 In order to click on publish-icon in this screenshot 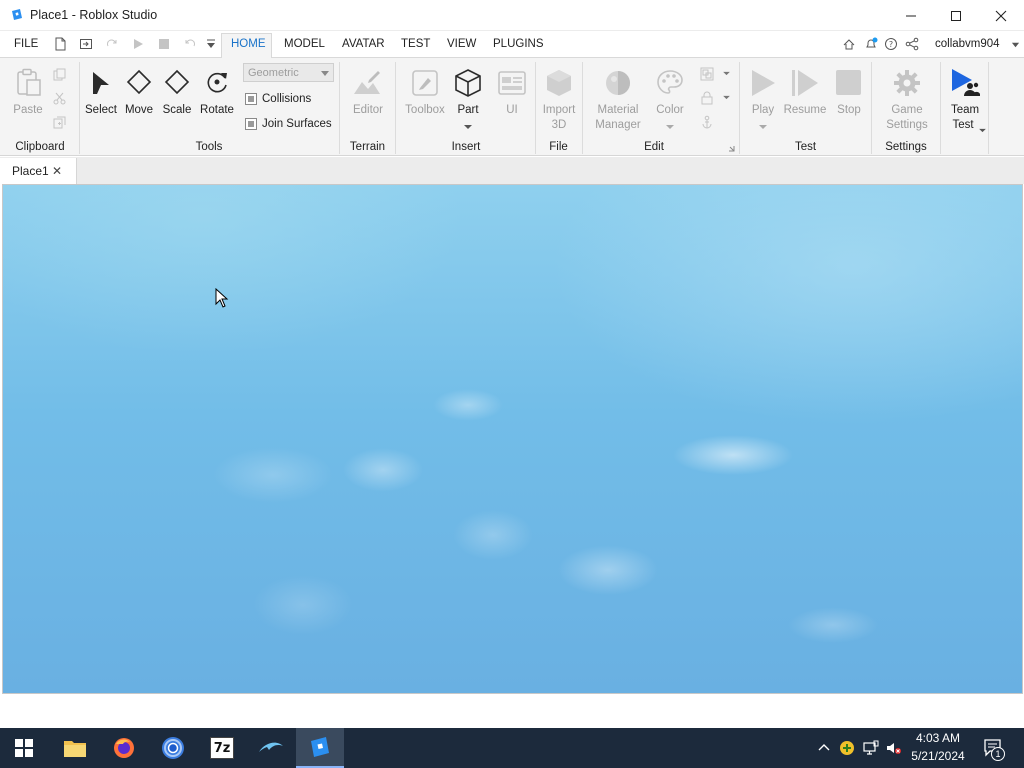, I will do `click(86, 44)`.